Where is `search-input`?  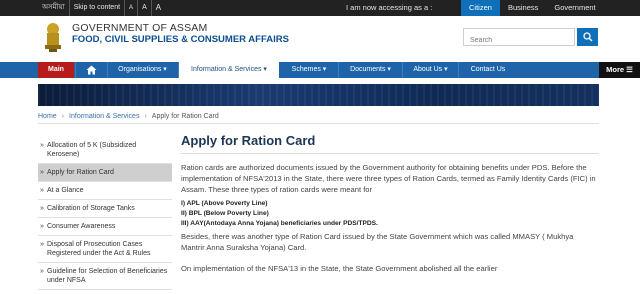
search-input is located at coordinates (519, 40).